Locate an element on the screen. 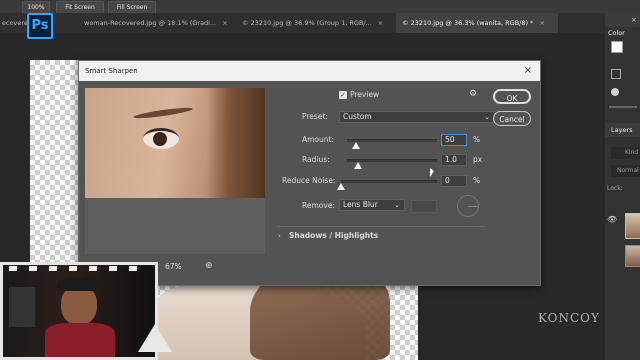 This screenshot has height=360, width=640. preview-label: Preview is located at coordinates (365, 94).